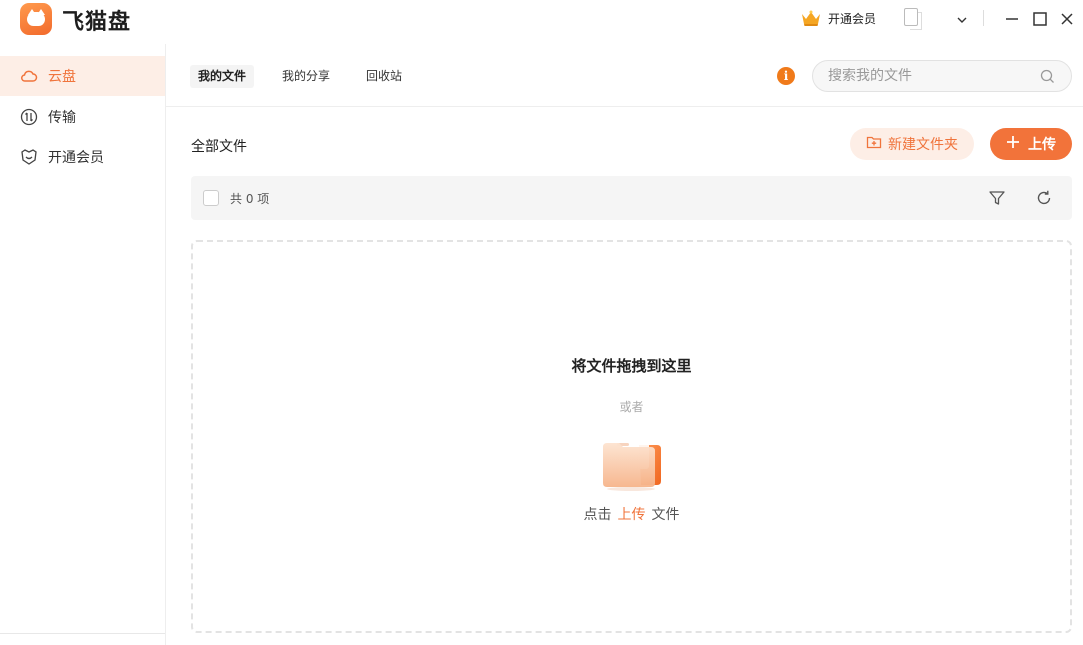  Describe the element at coordinates (624, 75) in the screenshot. I see `content-topbar: 我的文件 我的分享 回收站 i` at that location.